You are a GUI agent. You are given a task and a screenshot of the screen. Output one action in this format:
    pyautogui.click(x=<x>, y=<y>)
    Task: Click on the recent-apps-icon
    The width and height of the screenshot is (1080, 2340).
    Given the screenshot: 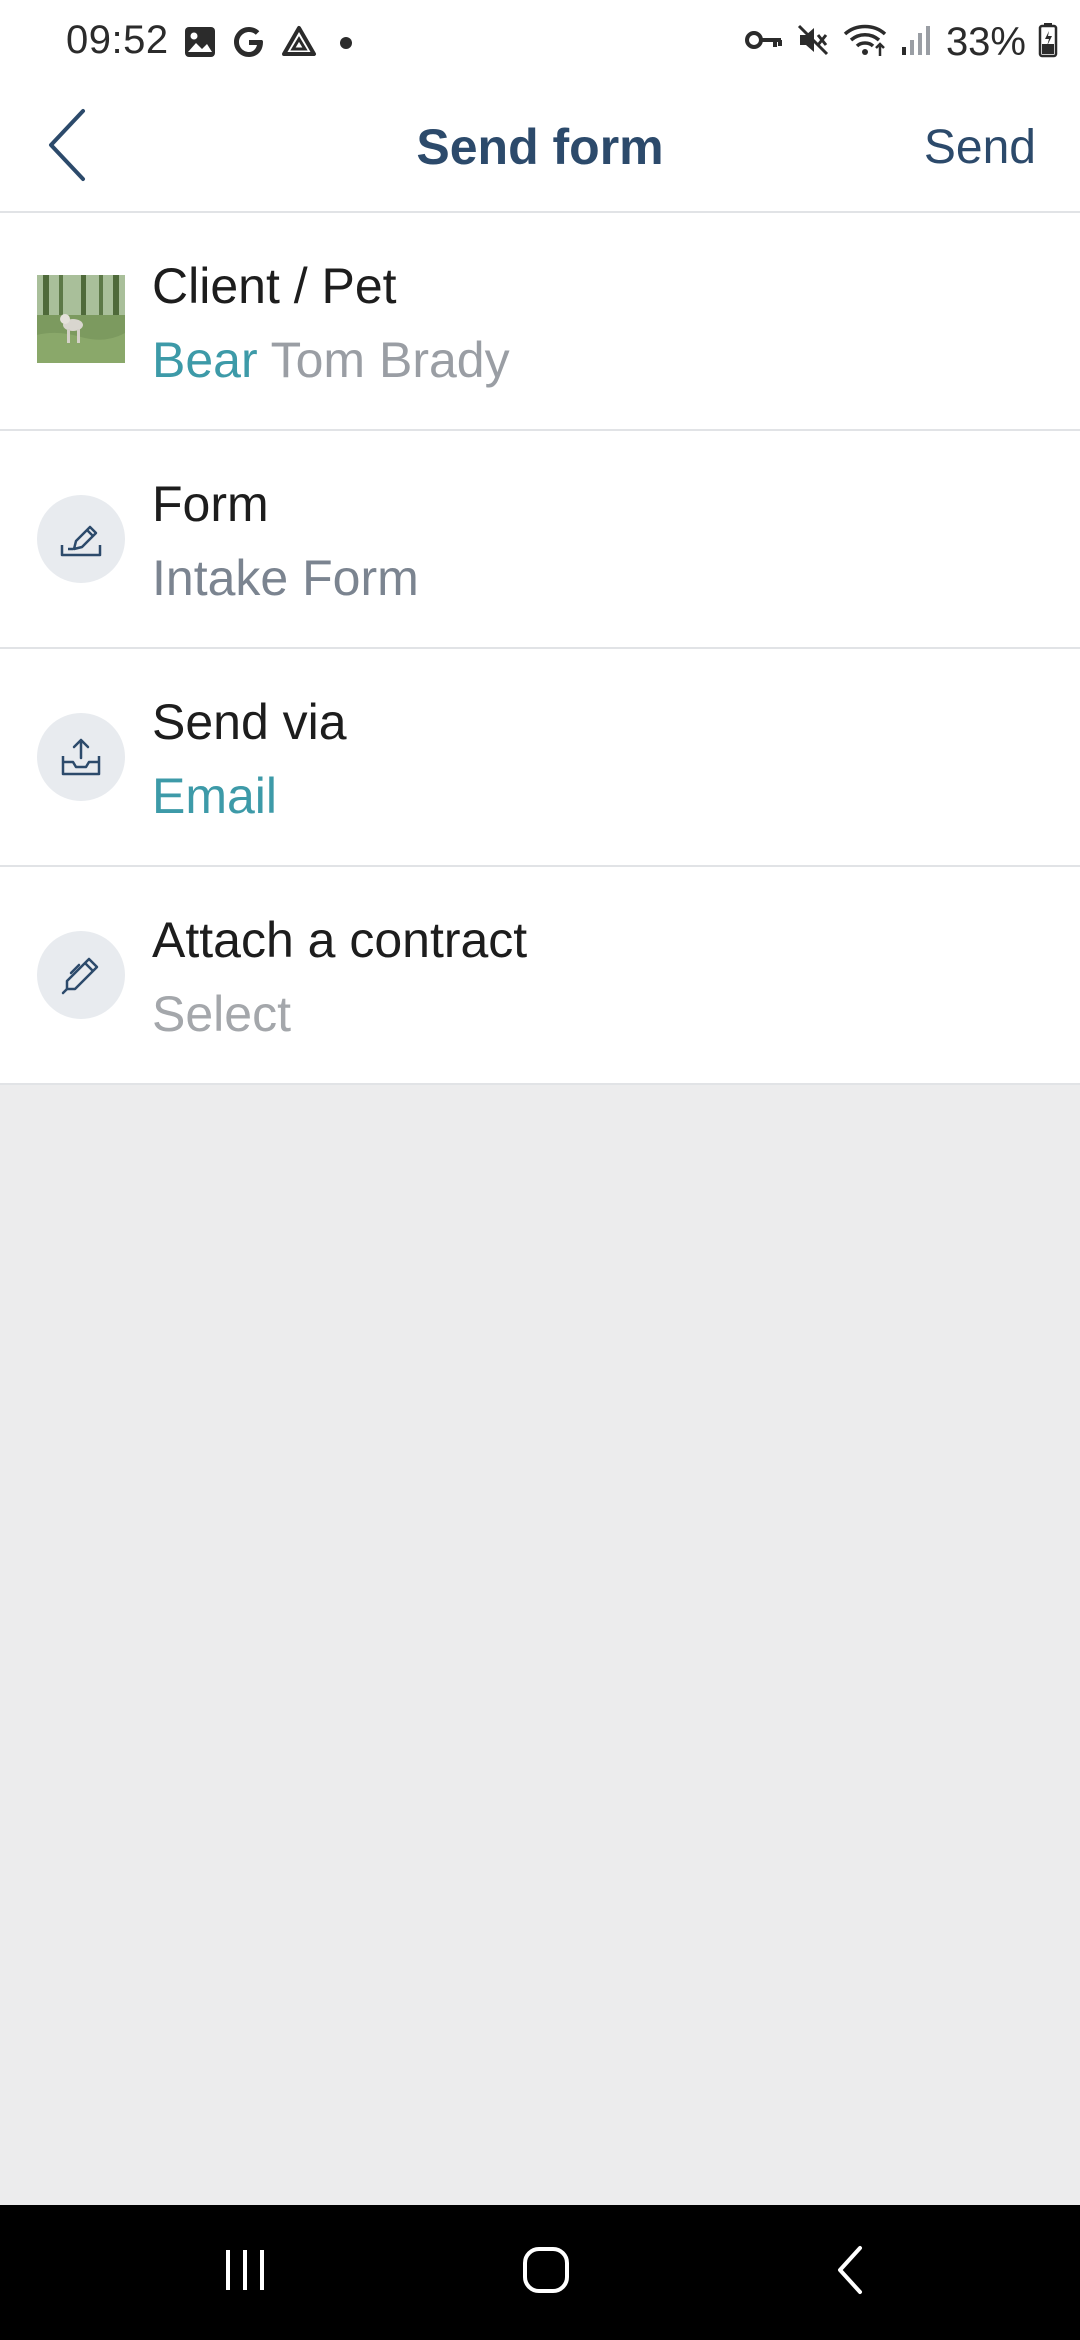 What is the action you would take?
    pyautogui.click(x=245, y=2272)
    